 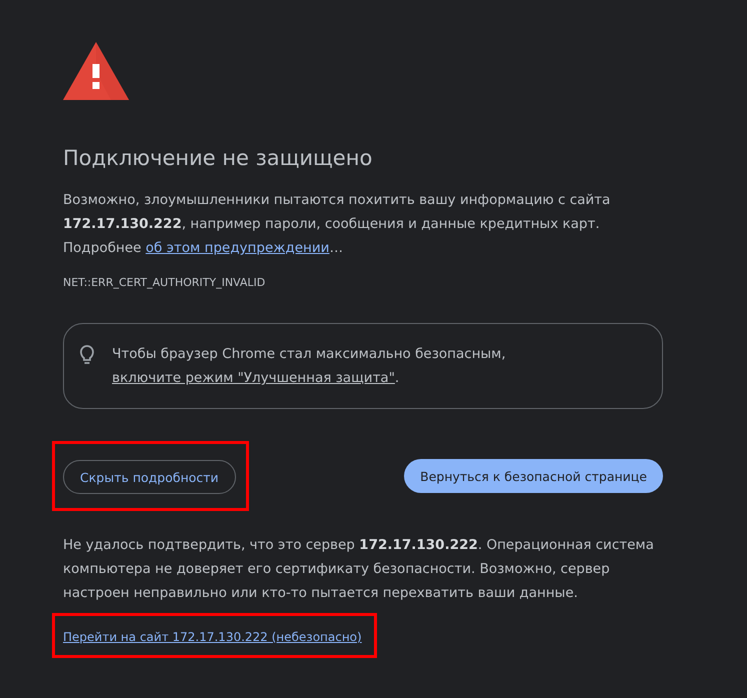 What do you see at coordinates (359, 569) in the screenshot?
I see `details-text: Не удалось подтвердить, что это сервер 172.17.130.222. Операционная система компьютера не доверяет его сертификату безопасности. Возможно, сервер настроен неправильно или кто-то пытается перехватить ваши данные.` at bounding box center [359, 569].